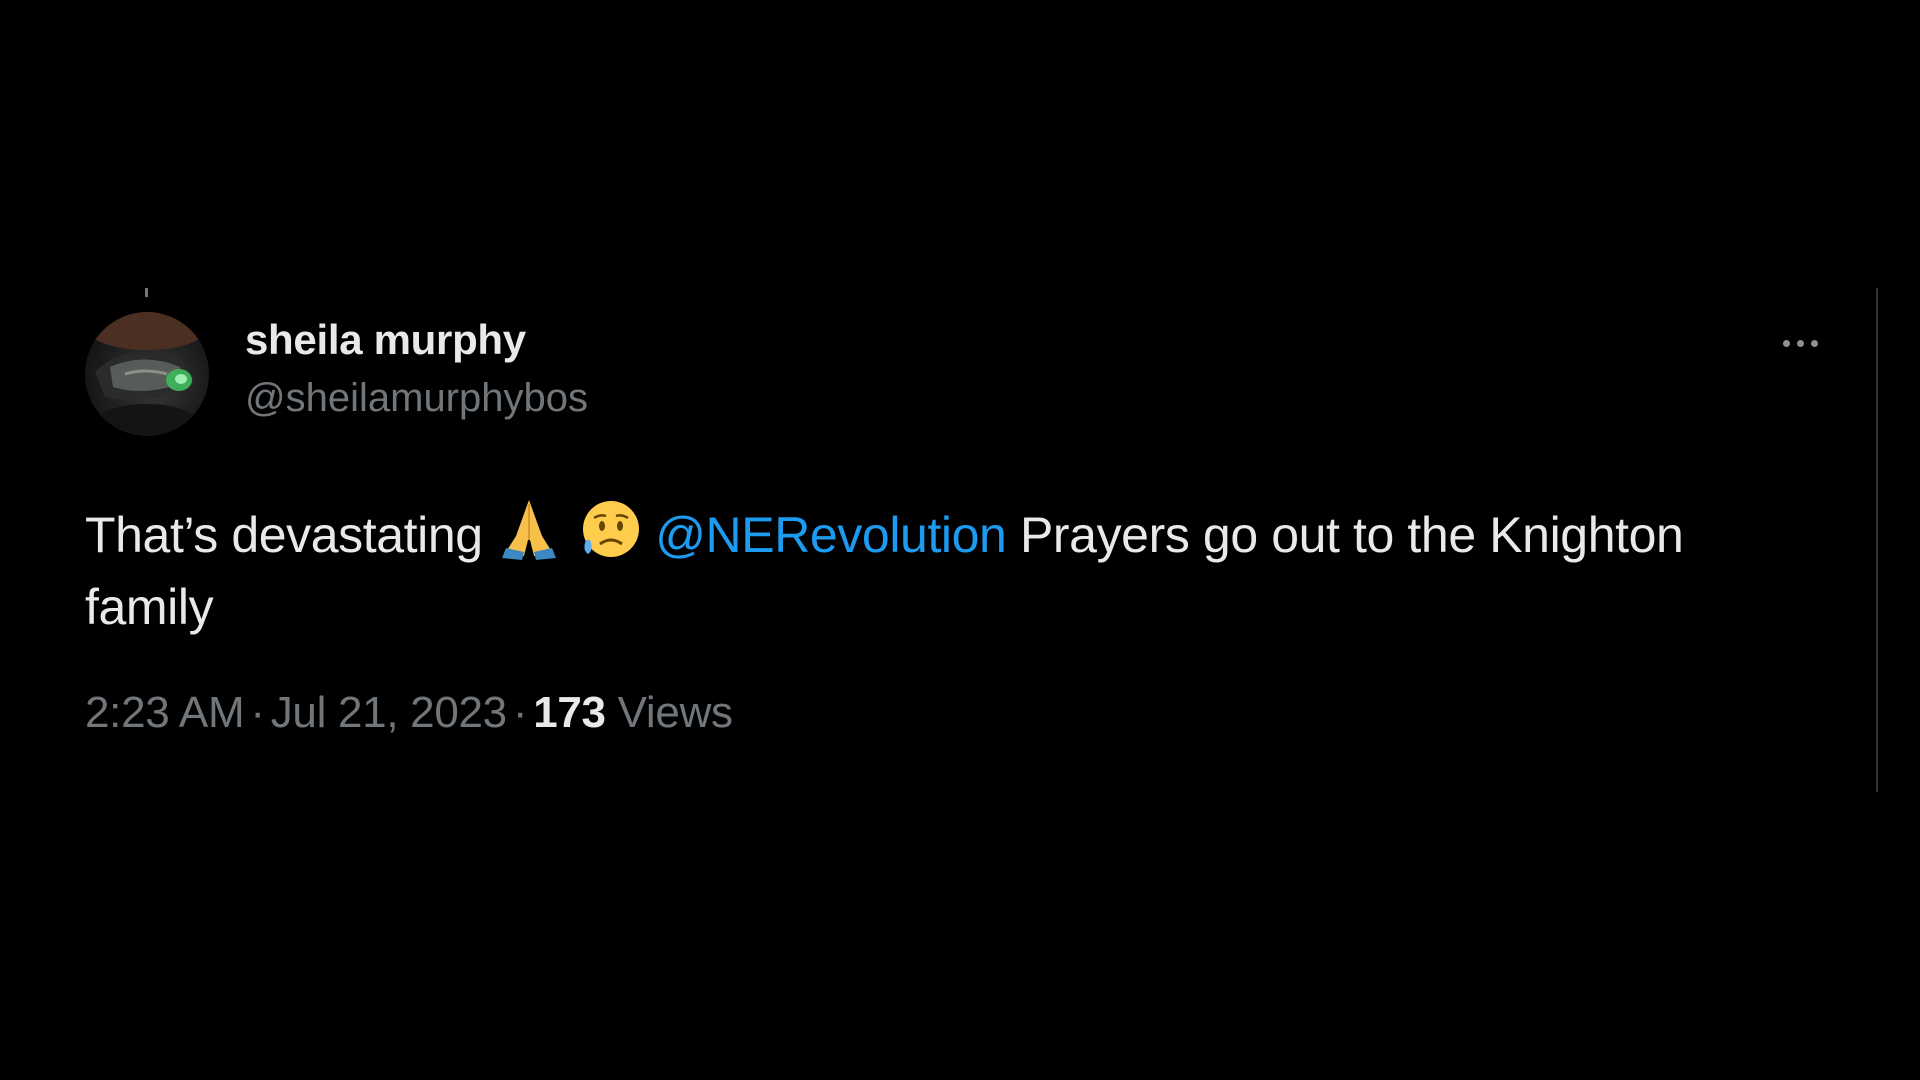 This screenshot has height=1080, width=1920. What do you see at coordinates (1877, 540) in the screenshot?
I see `column-divider` at bounding box center [1877, 540].